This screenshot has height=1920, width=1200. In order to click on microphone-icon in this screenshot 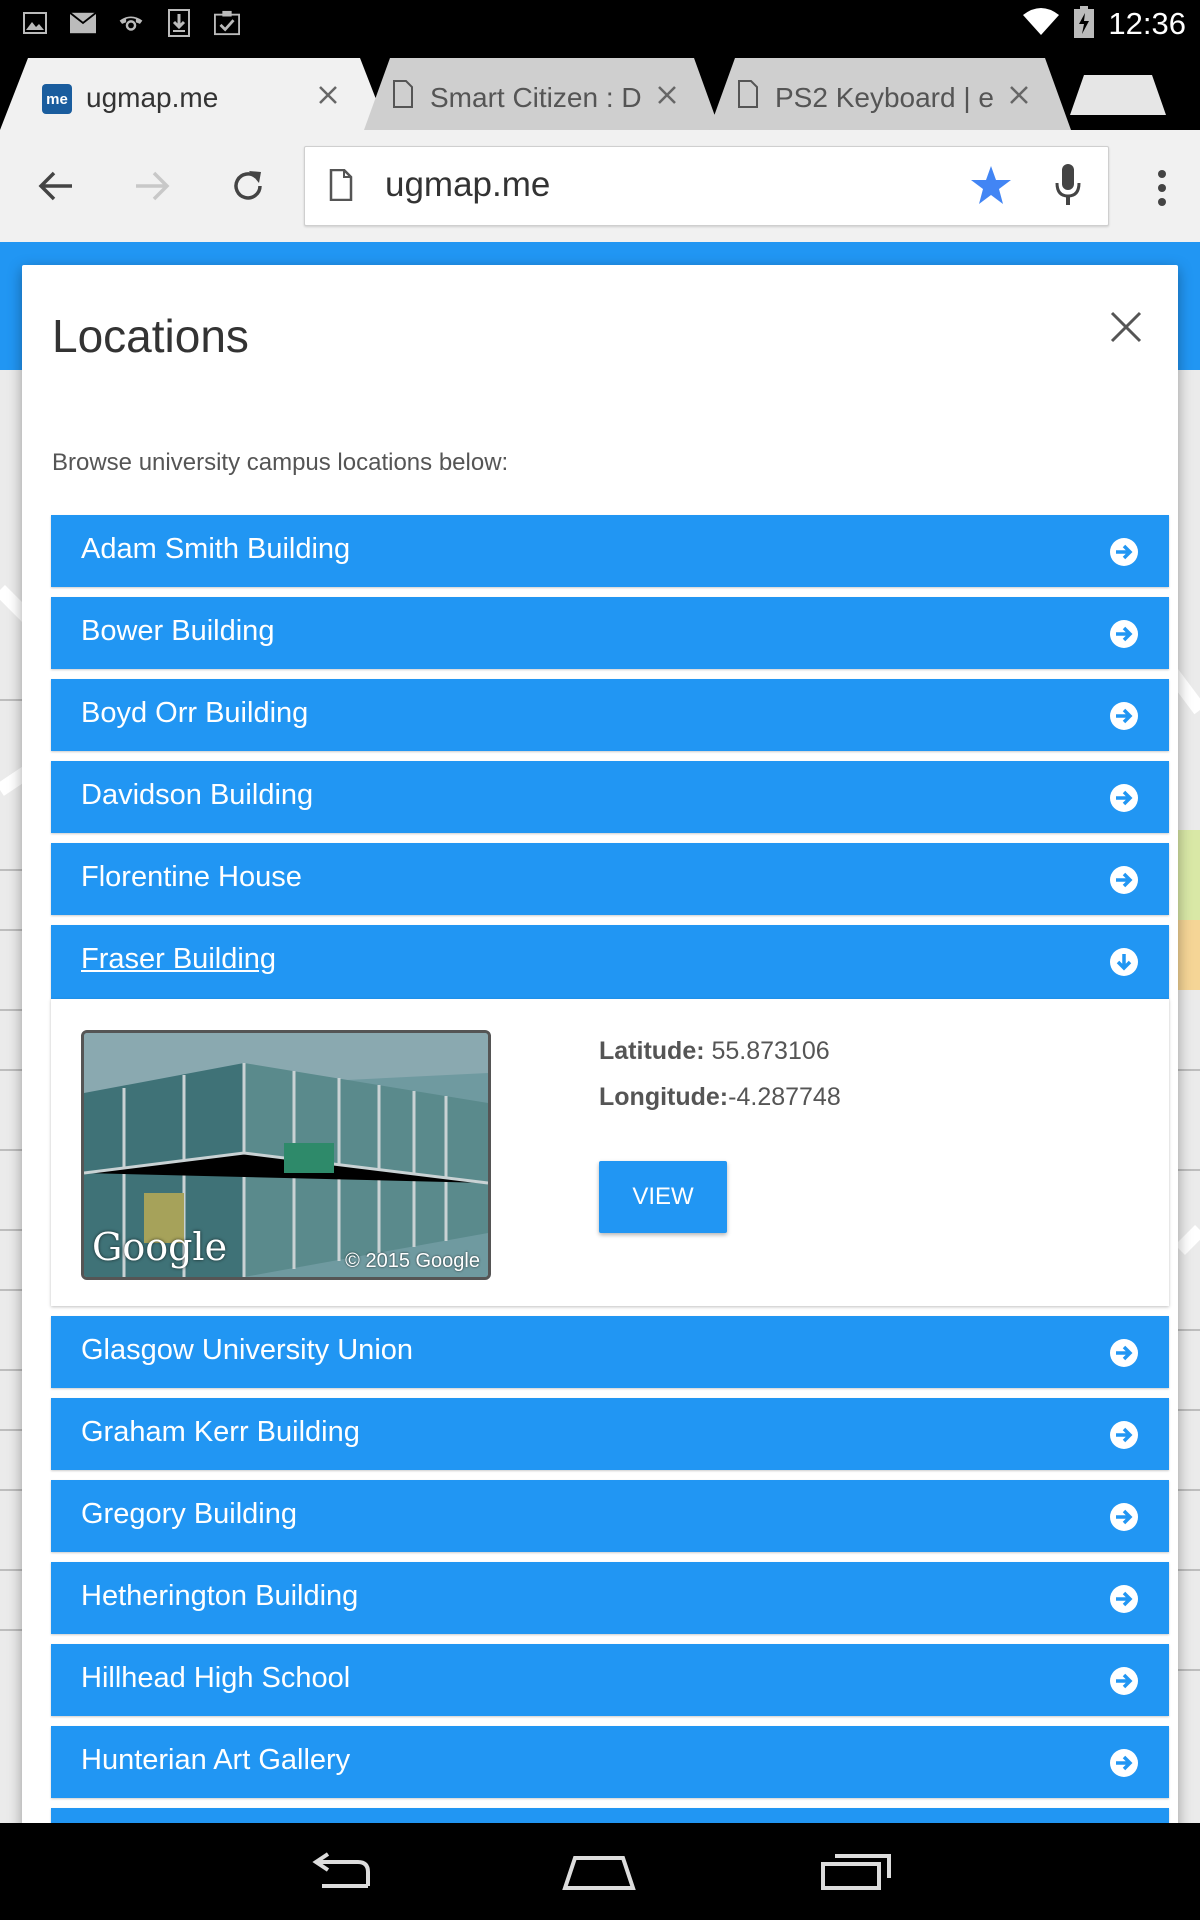, I will do `click(1068, 187)`.